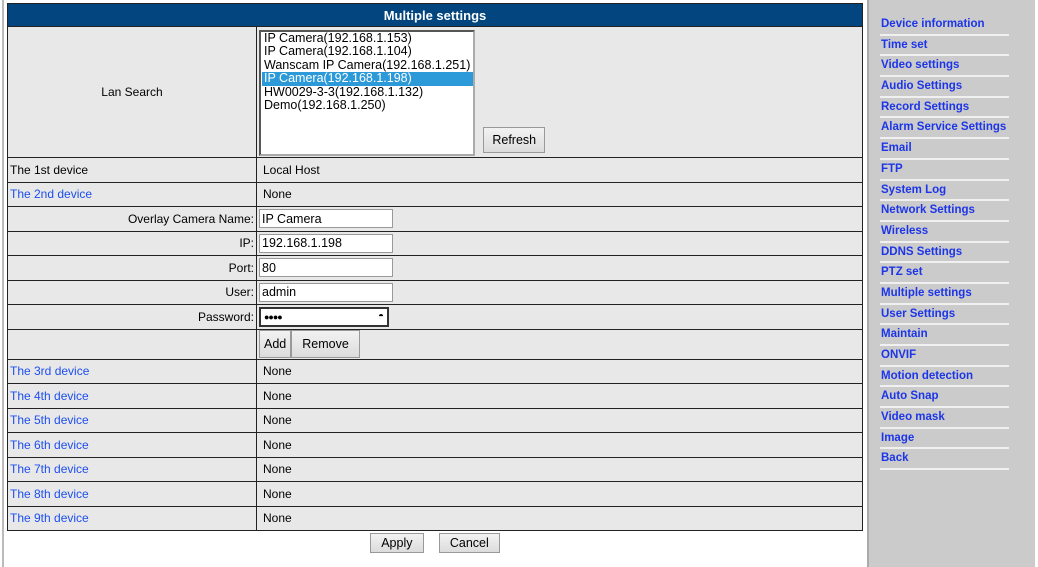  What do you see at coordinates (132, 396) in the screenshot?
I see `device-link: The 4th device` at bounding box center [132, 396].